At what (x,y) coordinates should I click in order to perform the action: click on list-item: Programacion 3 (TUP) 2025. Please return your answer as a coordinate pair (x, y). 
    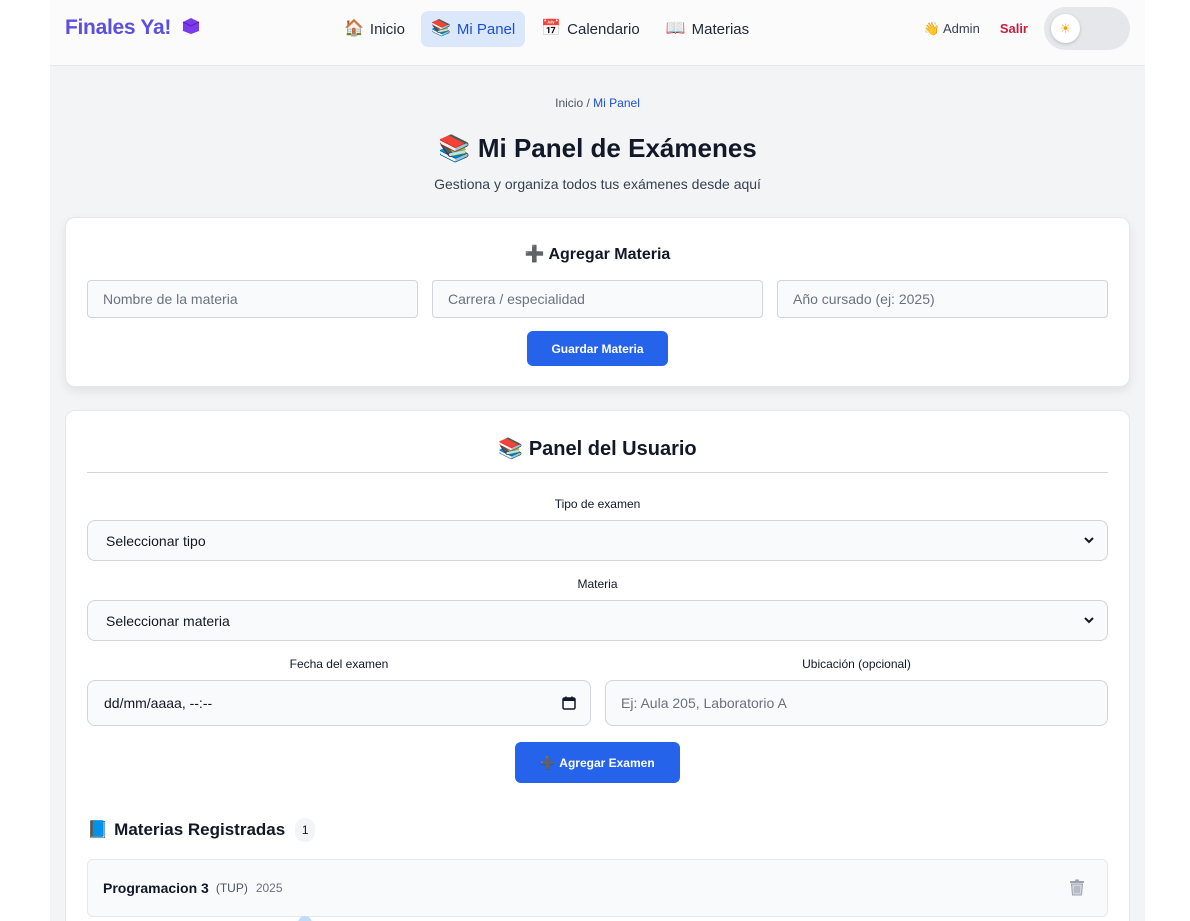
    Looking at the image, I should click on (597, 888).